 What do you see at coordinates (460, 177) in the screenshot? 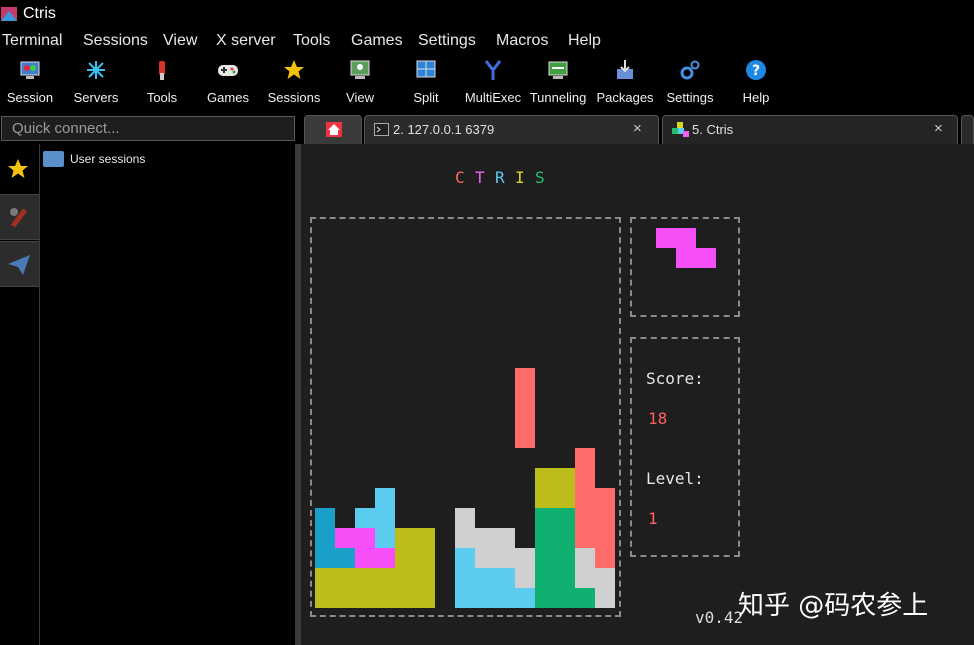
I see `title-letter: C` at bounding box center [460, 177].